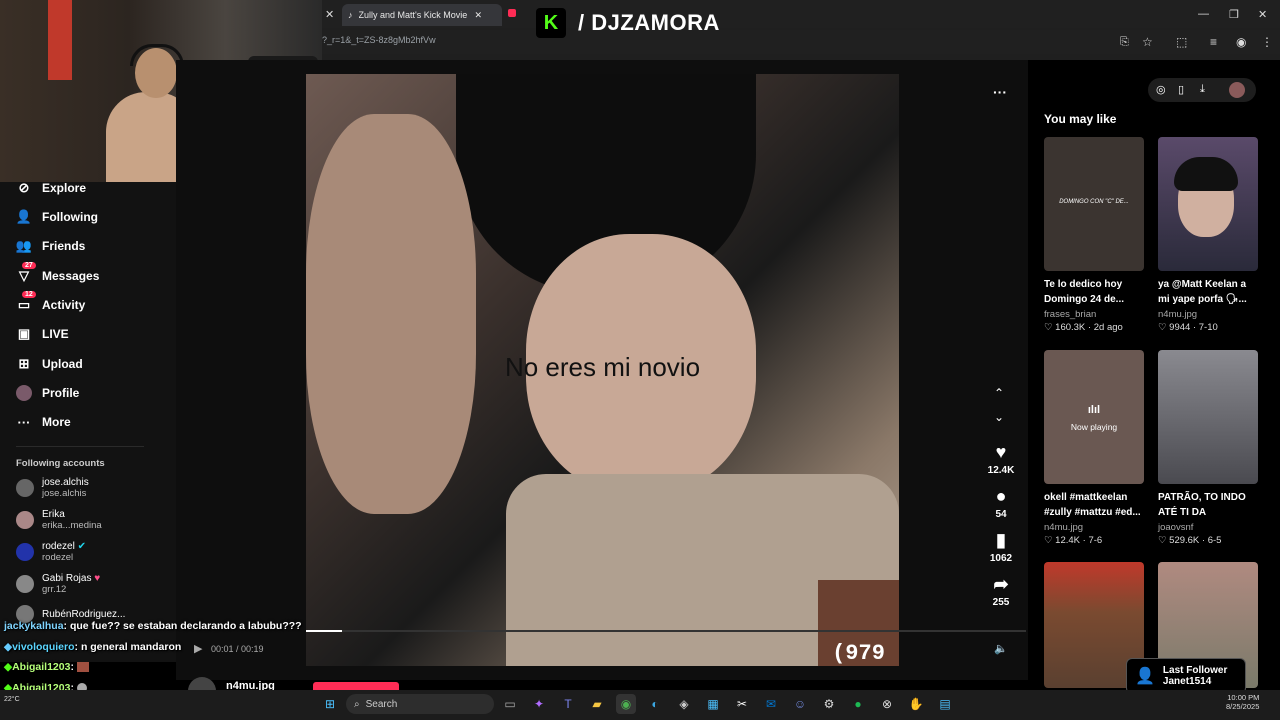  What do you see at coordinates (131, 647) in the screenshot?
I see `chat-text: n general mandaron` at bounding box center [131, 647].